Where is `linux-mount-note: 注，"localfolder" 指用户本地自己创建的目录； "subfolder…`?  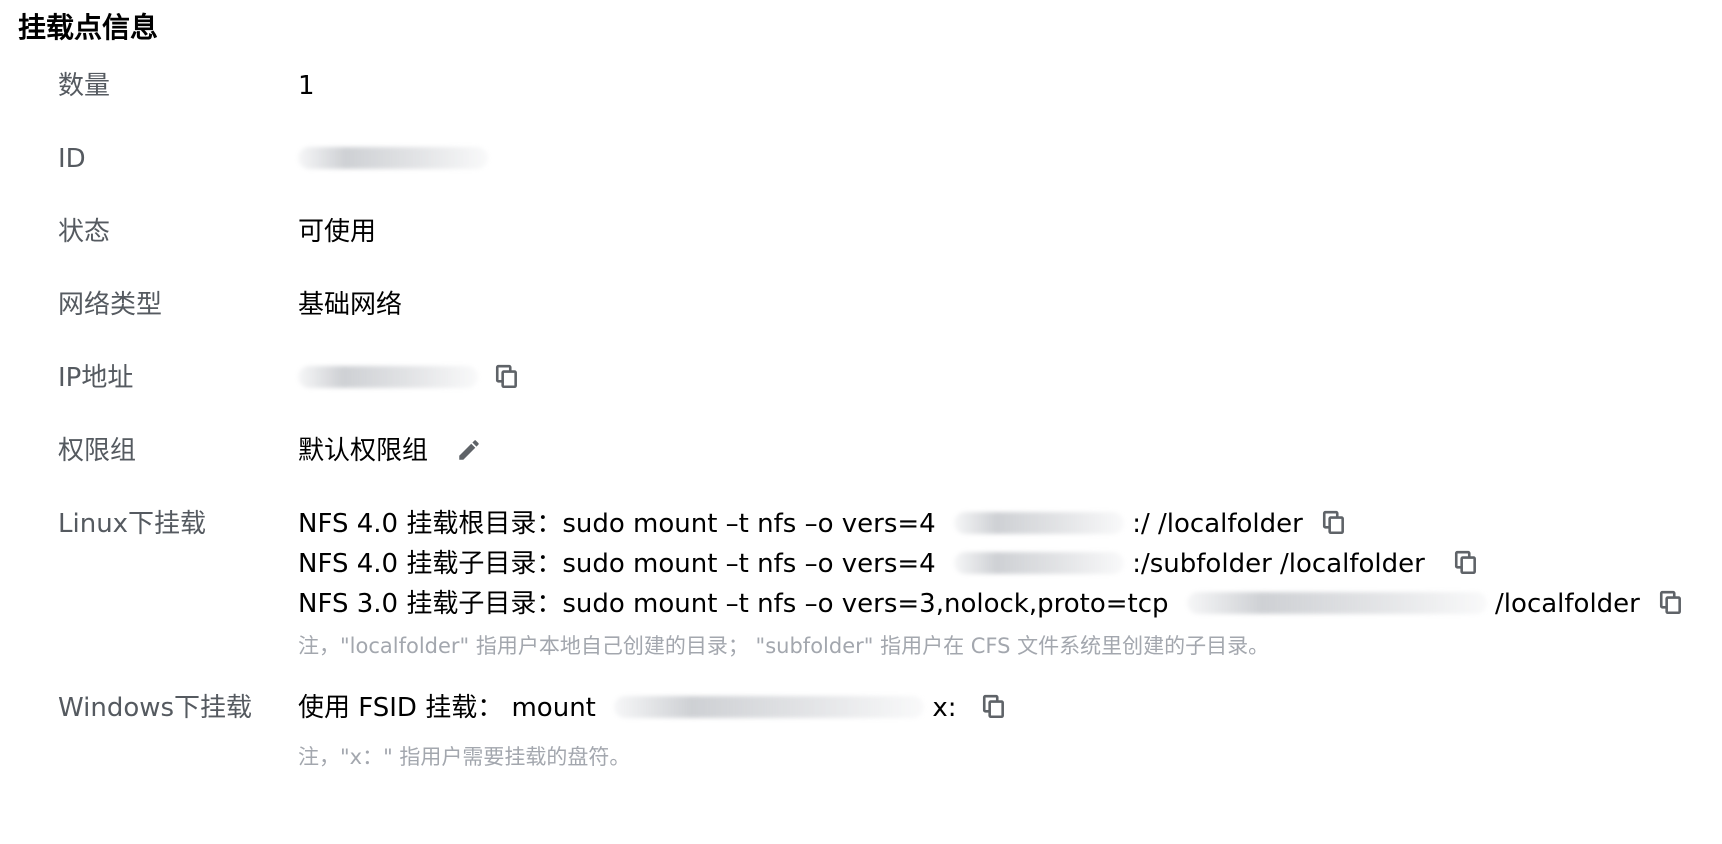 linux-mount-note: 注，"localfolder" 指用户本地自己创建的目录； "subfolder… is located at coordinates (784, 646).